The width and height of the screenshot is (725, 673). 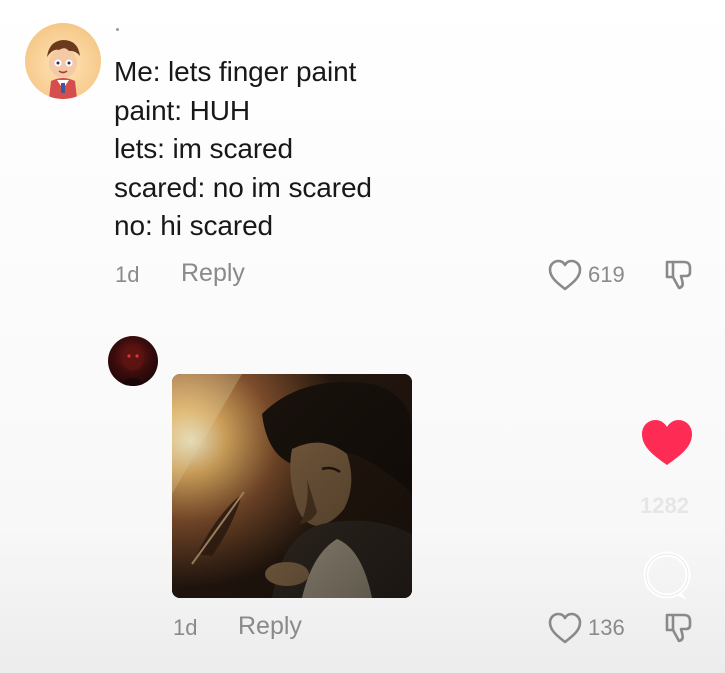 What do you see at coordinates (194, 225) in the screenshot?
I see `comment-line: no: hi scared` at bounding box center [194, 225].